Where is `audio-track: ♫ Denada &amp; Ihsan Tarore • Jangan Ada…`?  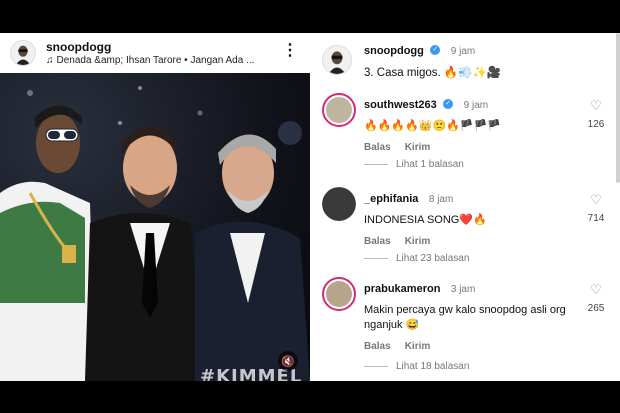 audio-track: ♫ Denada &amp; Ihsan Tarore • Jangan Ada… is located at coordinates (161, 60).